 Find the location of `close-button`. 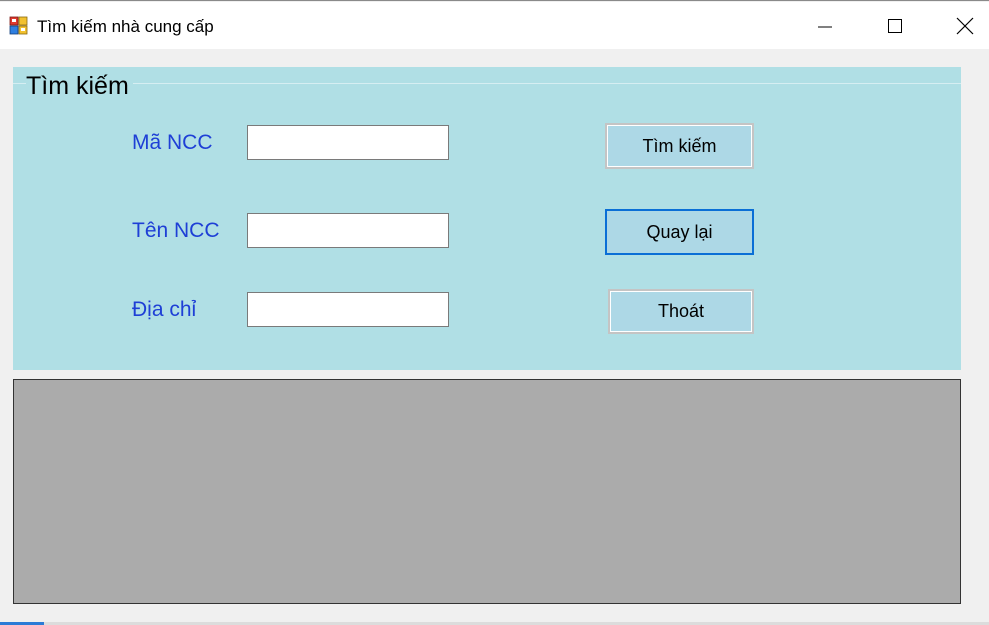

close-button is located at coordinates (965, 25).